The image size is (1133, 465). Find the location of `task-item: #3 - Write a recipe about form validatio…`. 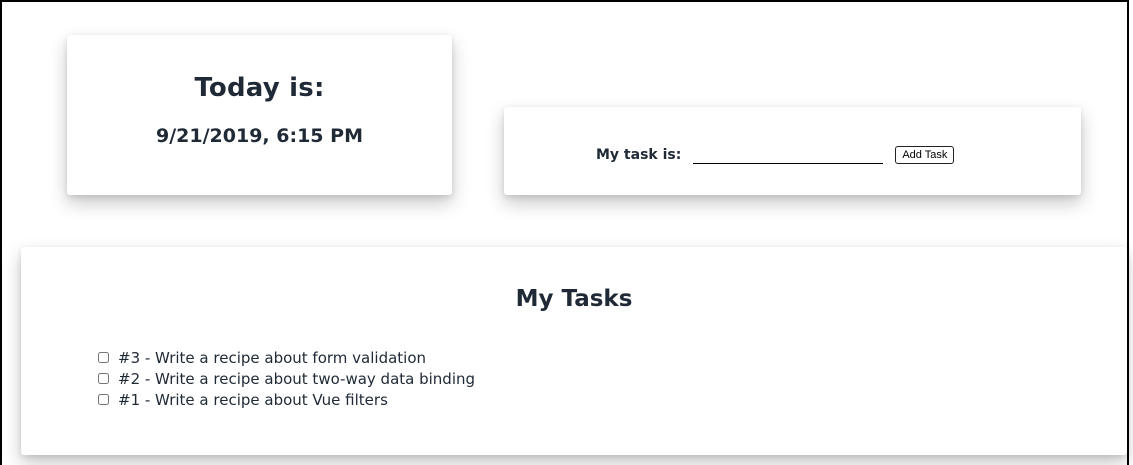

task-item: #3 - Write a recipe about form validatio… is located at coordinates (286, 357).